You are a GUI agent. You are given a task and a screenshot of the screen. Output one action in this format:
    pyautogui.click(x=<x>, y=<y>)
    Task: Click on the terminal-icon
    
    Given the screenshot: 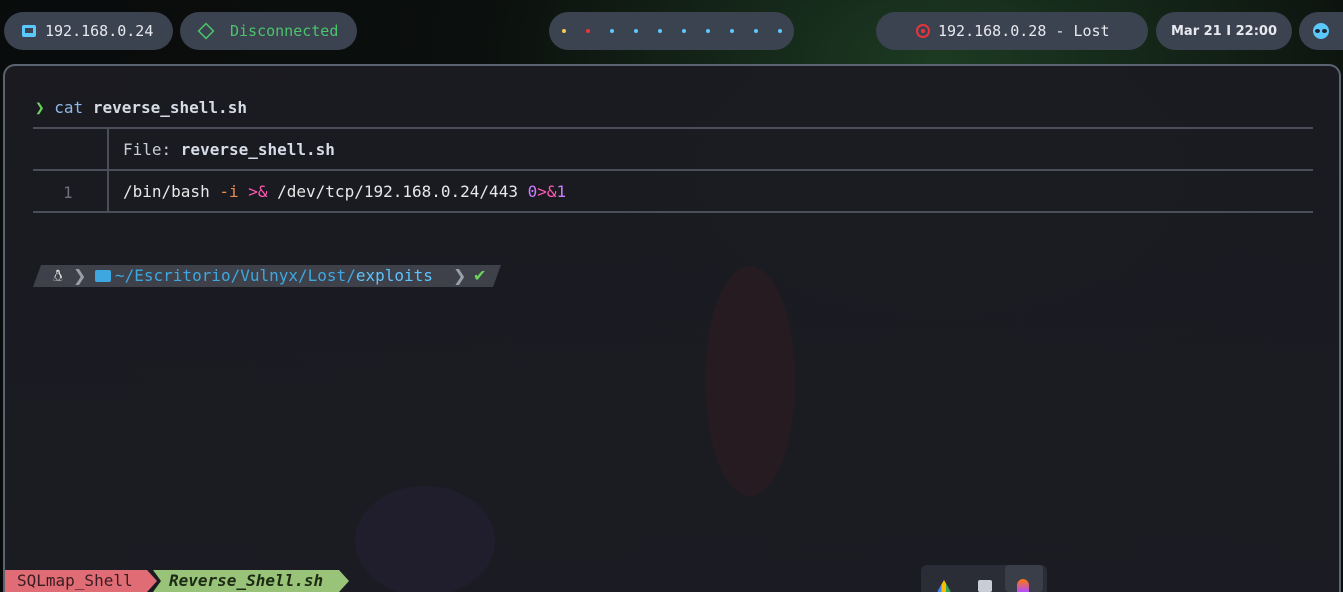 What is the action you would take?
    pyautogui.click(x=985, y=586)
    